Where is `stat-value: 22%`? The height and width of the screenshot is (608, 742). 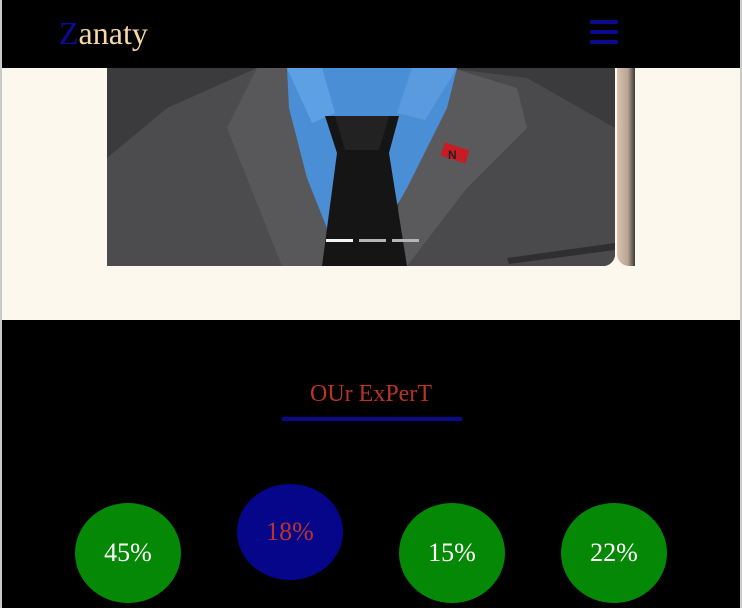 stat-value: 22% is located at coordinates (614, 552).